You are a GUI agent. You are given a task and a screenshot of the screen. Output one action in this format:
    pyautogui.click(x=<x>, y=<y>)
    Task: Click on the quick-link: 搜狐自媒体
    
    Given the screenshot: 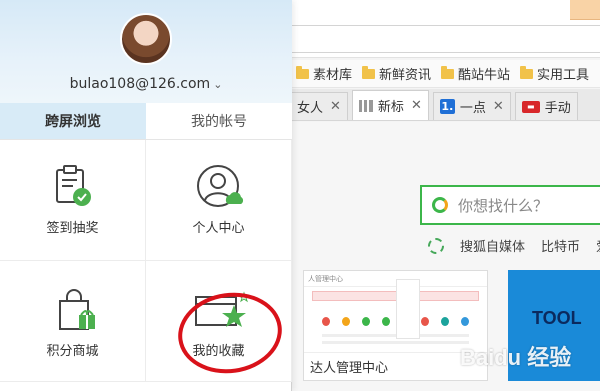 What is the action you would take?
    pyautogui.click(x=492, y=245)
    